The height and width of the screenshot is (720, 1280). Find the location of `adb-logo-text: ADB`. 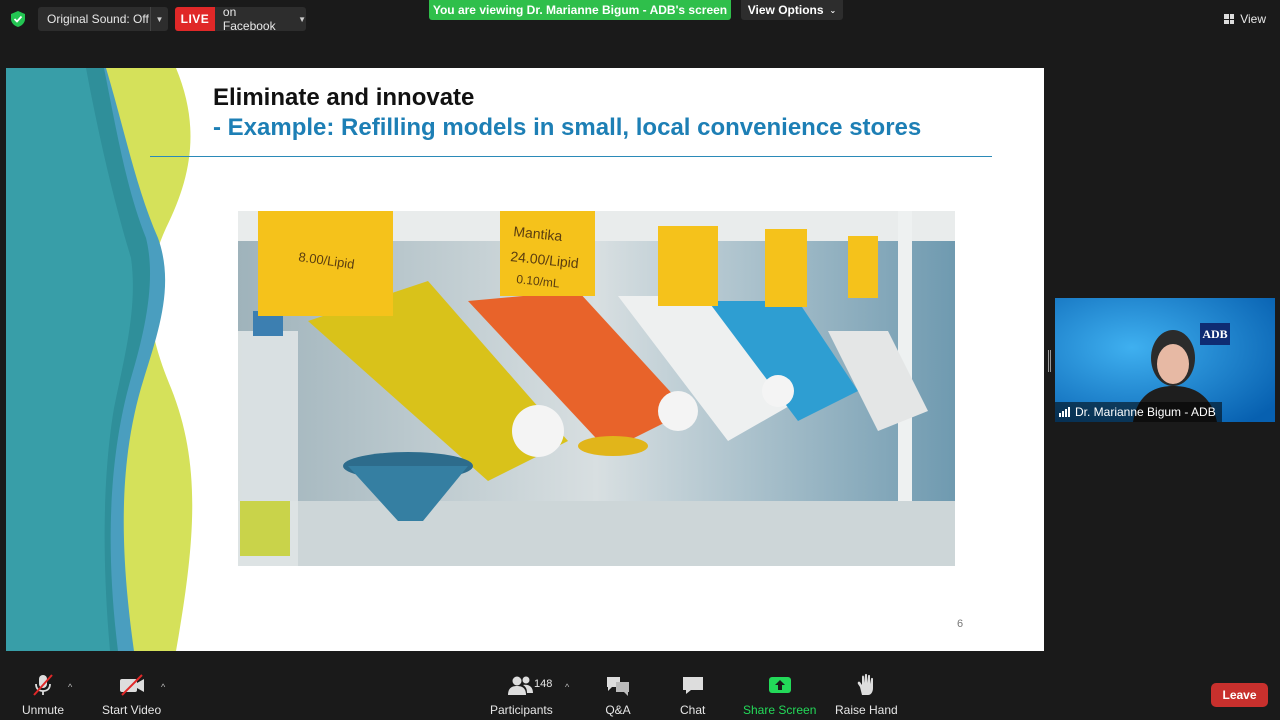

adb-logo-text: ADB is located at coordinates (1214, 334).